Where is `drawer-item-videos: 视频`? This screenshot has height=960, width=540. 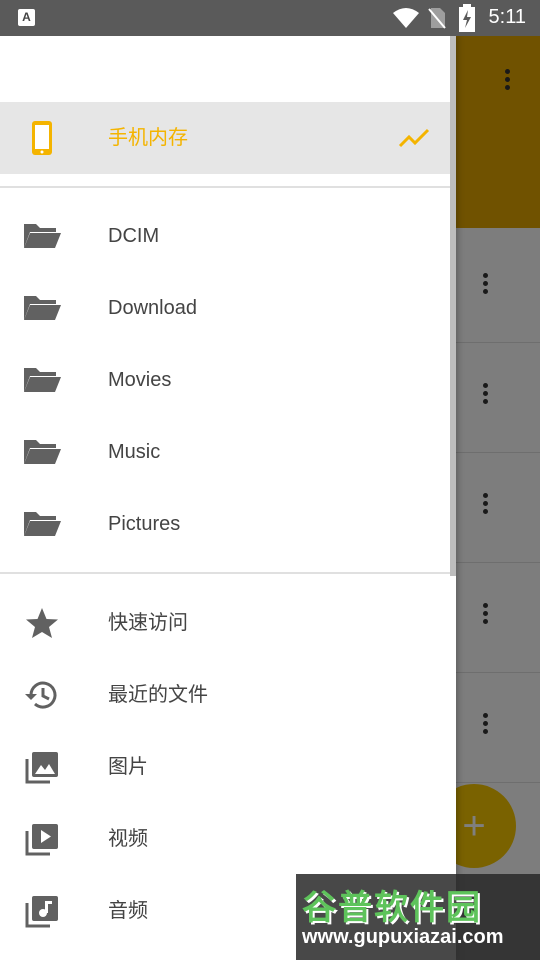 drawer-item-videos: 视频 is located at coordinates (225, 839).